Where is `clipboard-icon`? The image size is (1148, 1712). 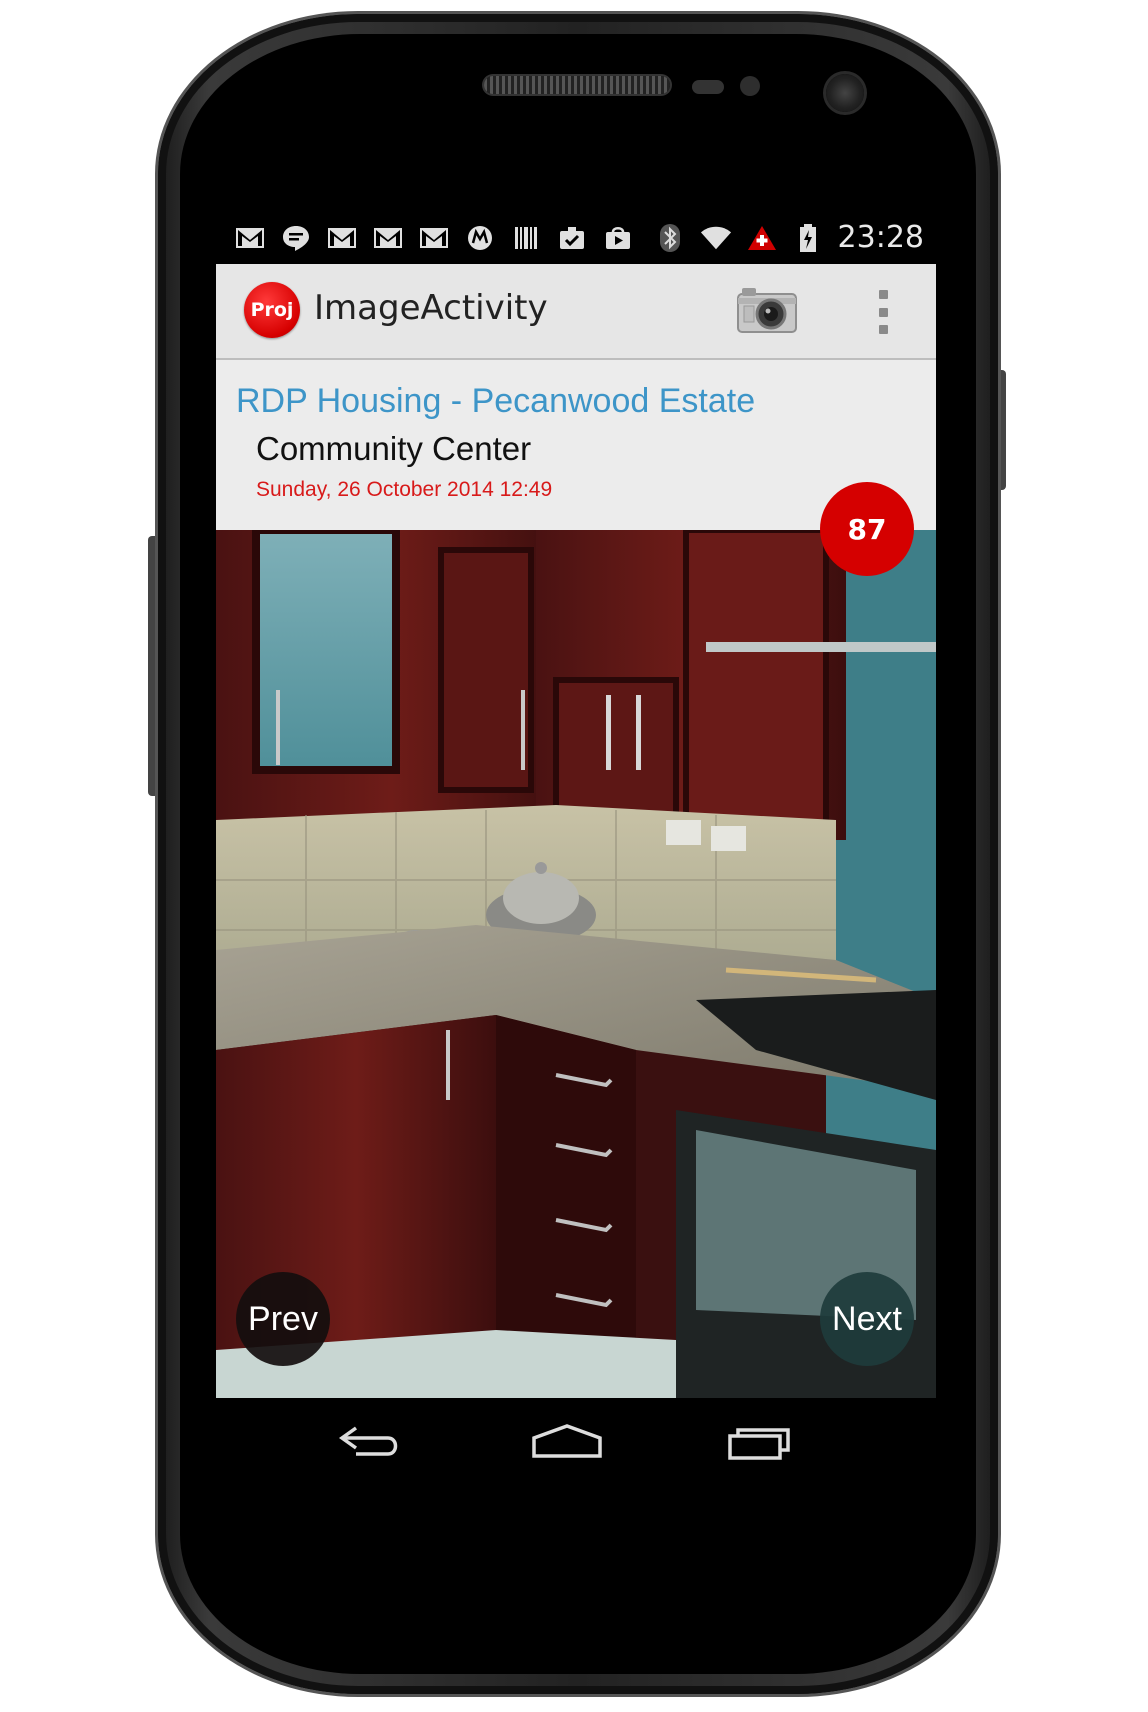 clipboard-icon is located at coordinates (572, 238).